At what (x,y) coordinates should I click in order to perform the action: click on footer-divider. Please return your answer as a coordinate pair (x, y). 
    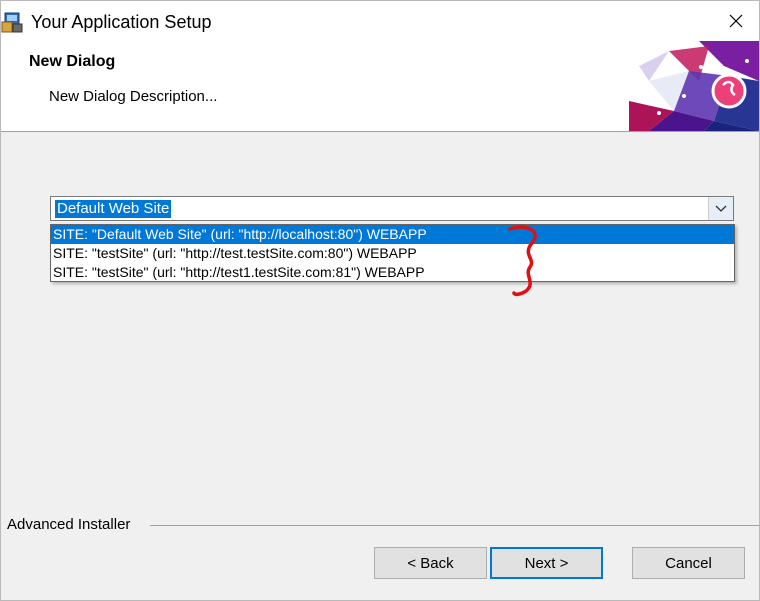
    Looking at the image, I should click on (454, 525).